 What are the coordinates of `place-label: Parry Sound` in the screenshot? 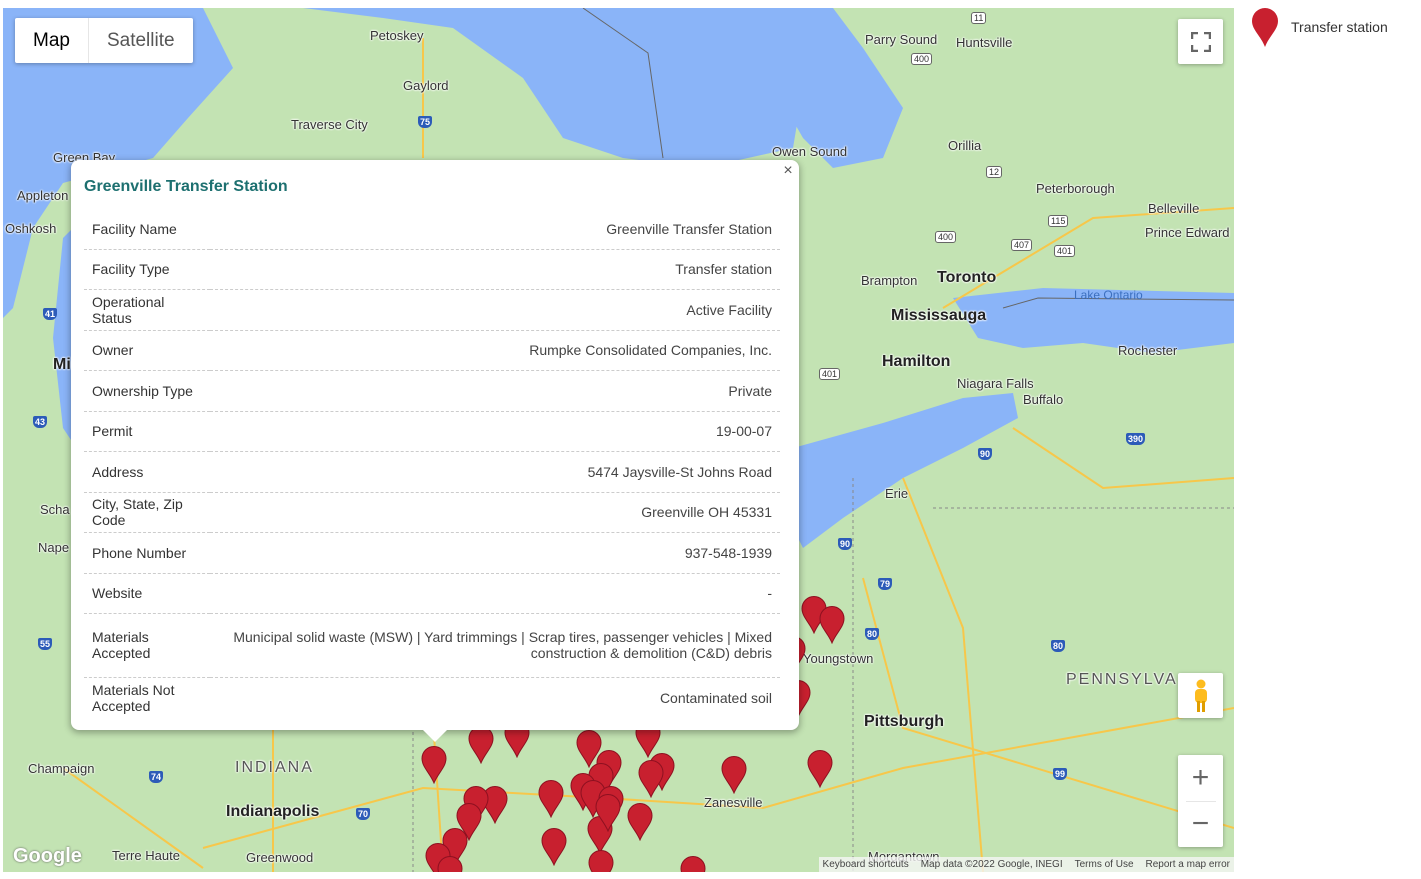 It's located at (901, 39).